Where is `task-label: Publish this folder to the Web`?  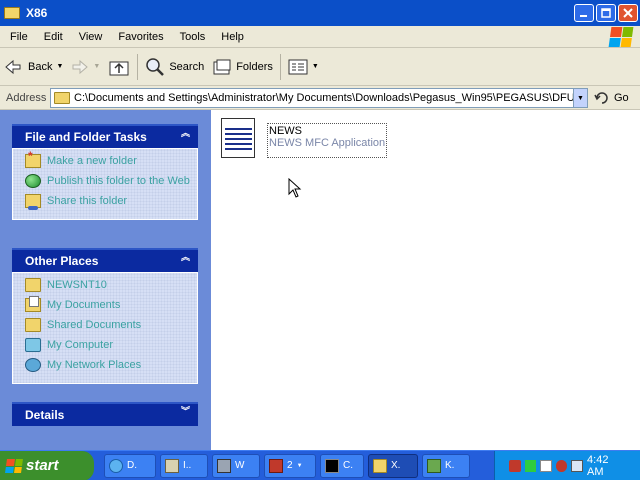 task-label: Publish this folder to the Web is located at coordinates (118, 181).